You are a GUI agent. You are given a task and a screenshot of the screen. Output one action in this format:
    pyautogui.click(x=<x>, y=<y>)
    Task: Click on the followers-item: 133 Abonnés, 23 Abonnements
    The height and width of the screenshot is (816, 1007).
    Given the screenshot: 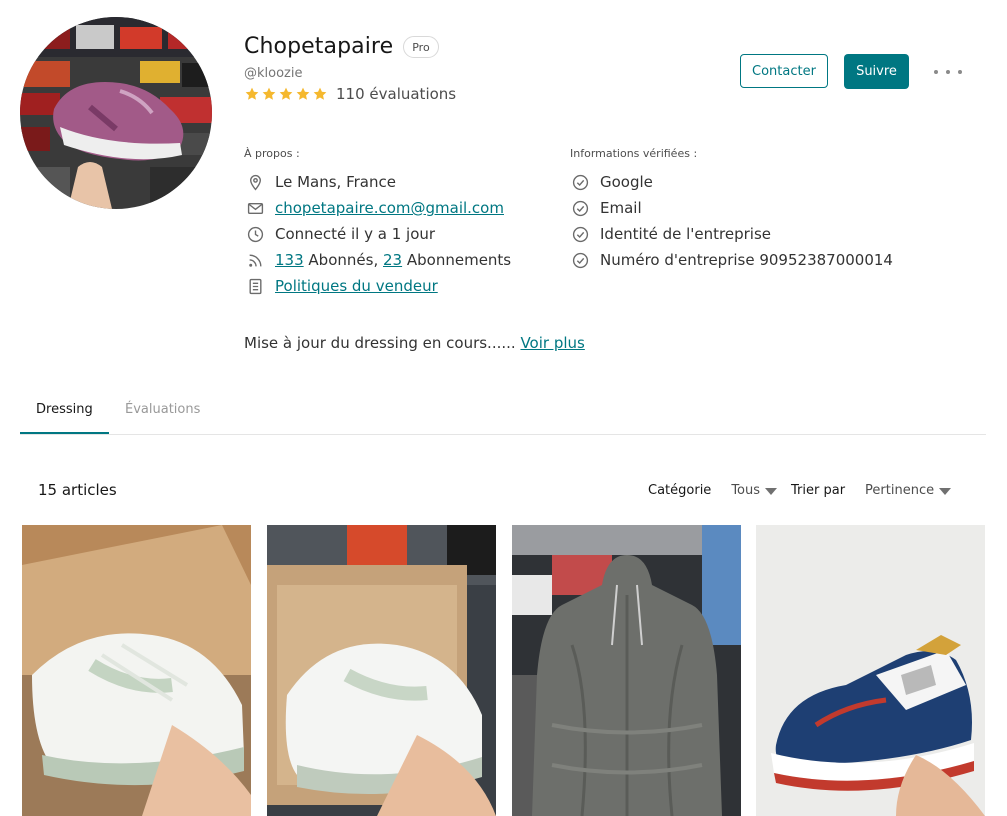 What is the action you would take?
    pyautogui.click(x=379, y=260)
    